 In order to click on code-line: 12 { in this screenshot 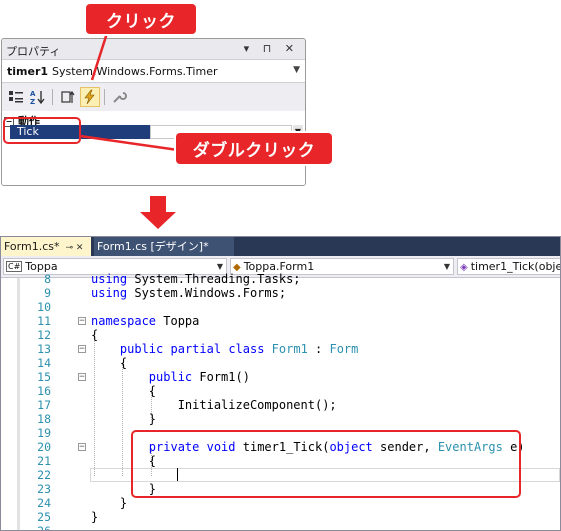, I will do `click(68, 335)`.